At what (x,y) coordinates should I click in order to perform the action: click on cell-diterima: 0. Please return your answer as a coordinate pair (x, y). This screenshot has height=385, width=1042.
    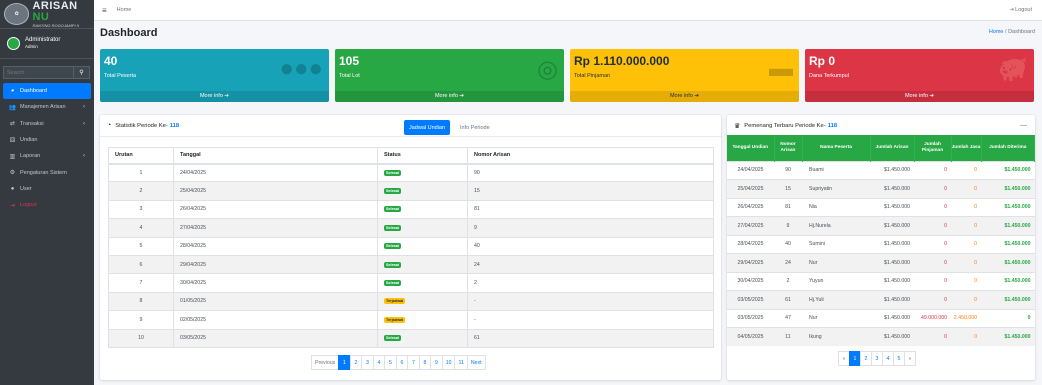
    Looking at the image, I should click on (1008, 318).